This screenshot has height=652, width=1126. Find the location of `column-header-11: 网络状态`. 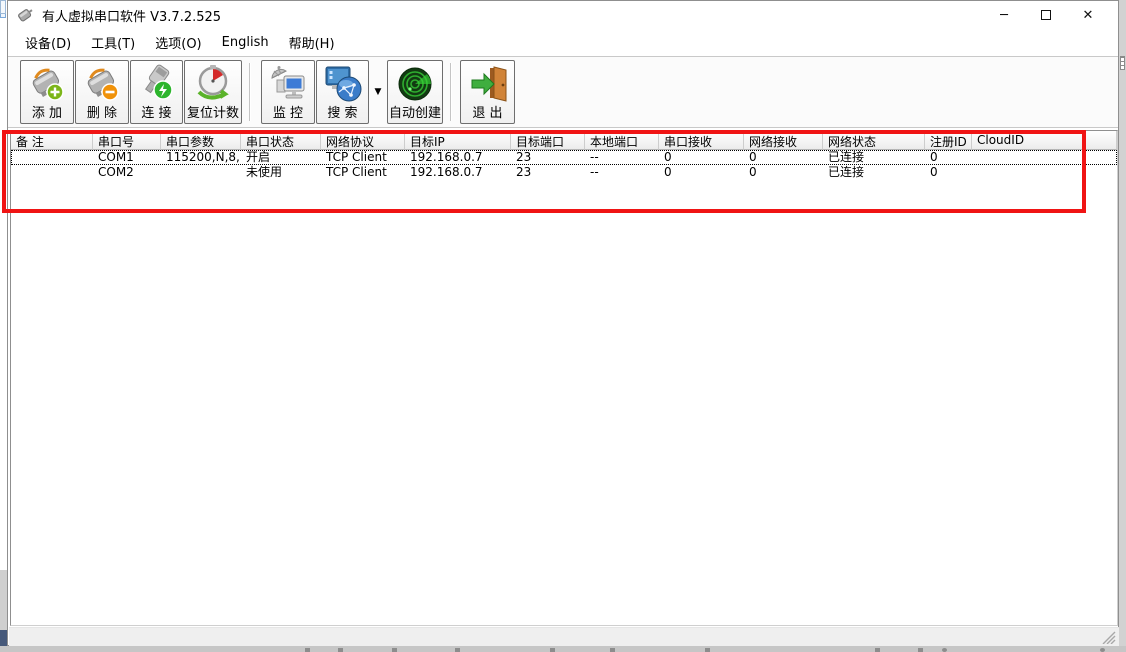

column-header-11: 网络状态 is located at coordinates (874, 140).